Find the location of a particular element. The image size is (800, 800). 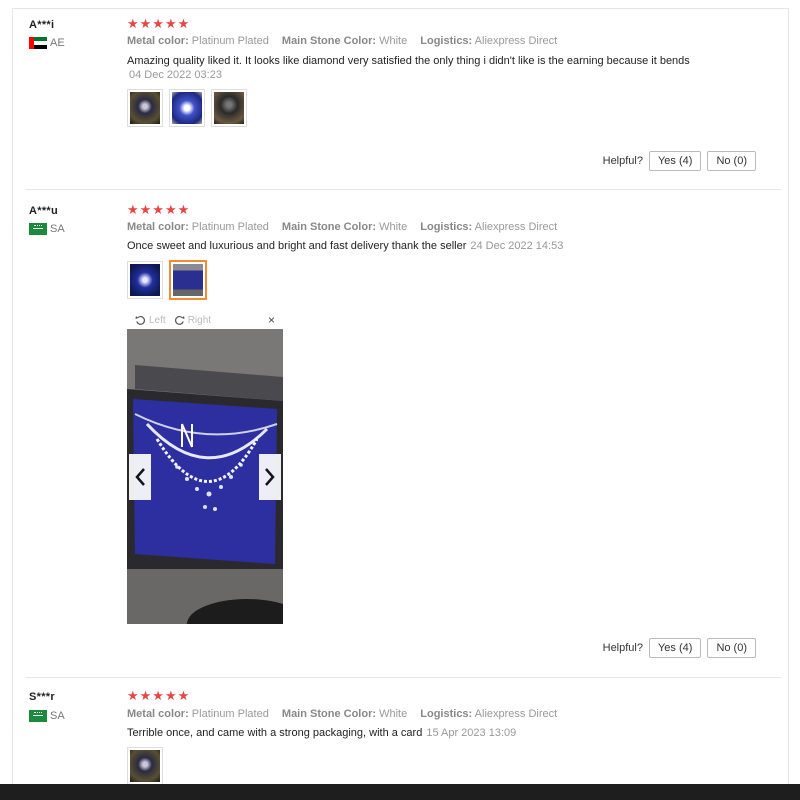

next-photo-button is located at coordinates (270, 477).